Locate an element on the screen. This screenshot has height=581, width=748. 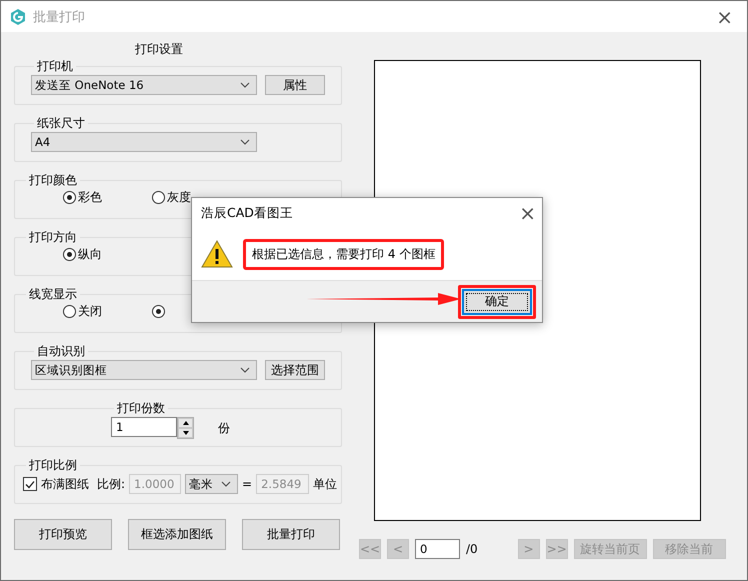
ratio-label: 比例: is located at coordinates (111, 484).